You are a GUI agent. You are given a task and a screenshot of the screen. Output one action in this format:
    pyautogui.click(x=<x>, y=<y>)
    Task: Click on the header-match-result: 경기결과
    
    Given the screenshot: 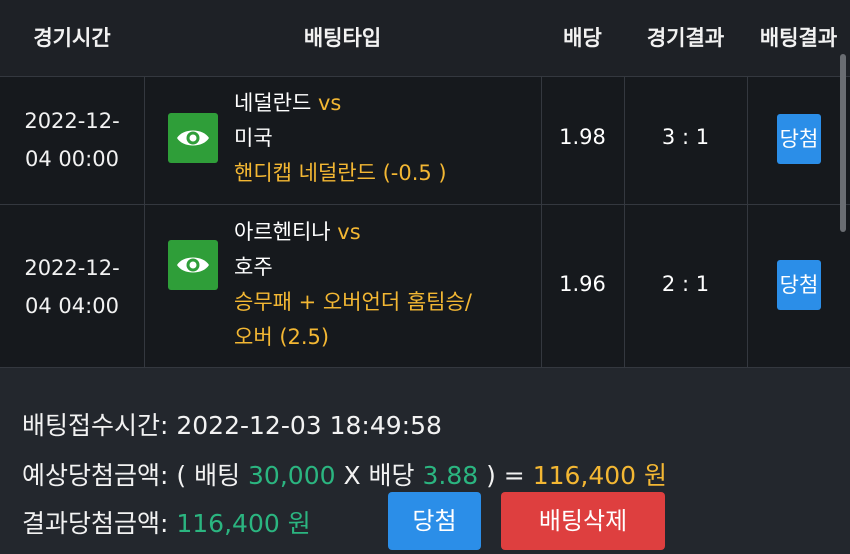 What is the action you would take?
    pyautogui.click(x=685, y=38)
    